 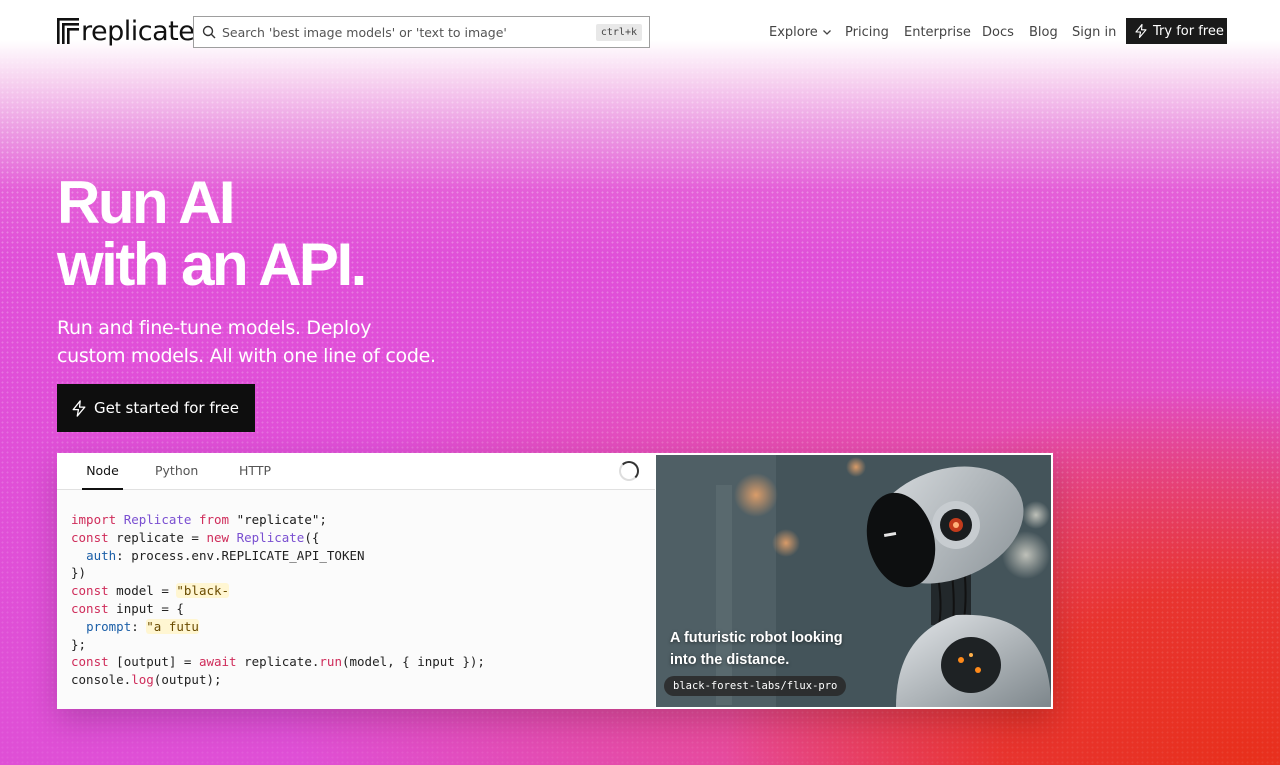 I want to click on nav-explore: Explore, so click(x=800, y=32).